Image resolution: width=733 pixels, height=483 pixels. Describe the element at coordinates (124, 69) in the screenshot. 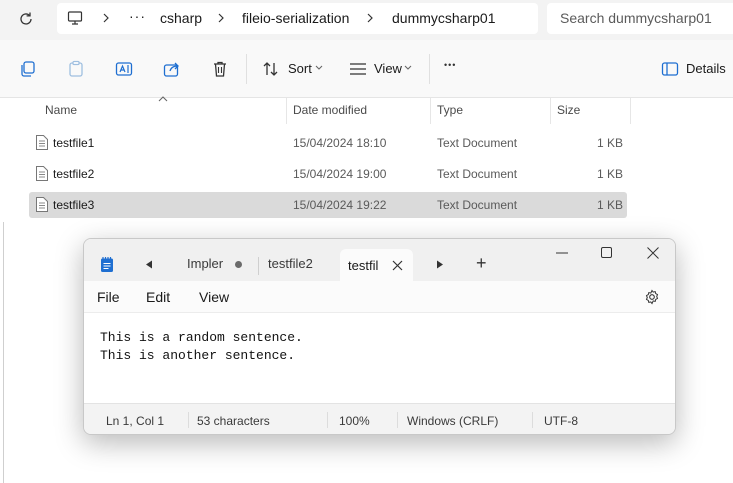

I see `rename-icon` at that location.